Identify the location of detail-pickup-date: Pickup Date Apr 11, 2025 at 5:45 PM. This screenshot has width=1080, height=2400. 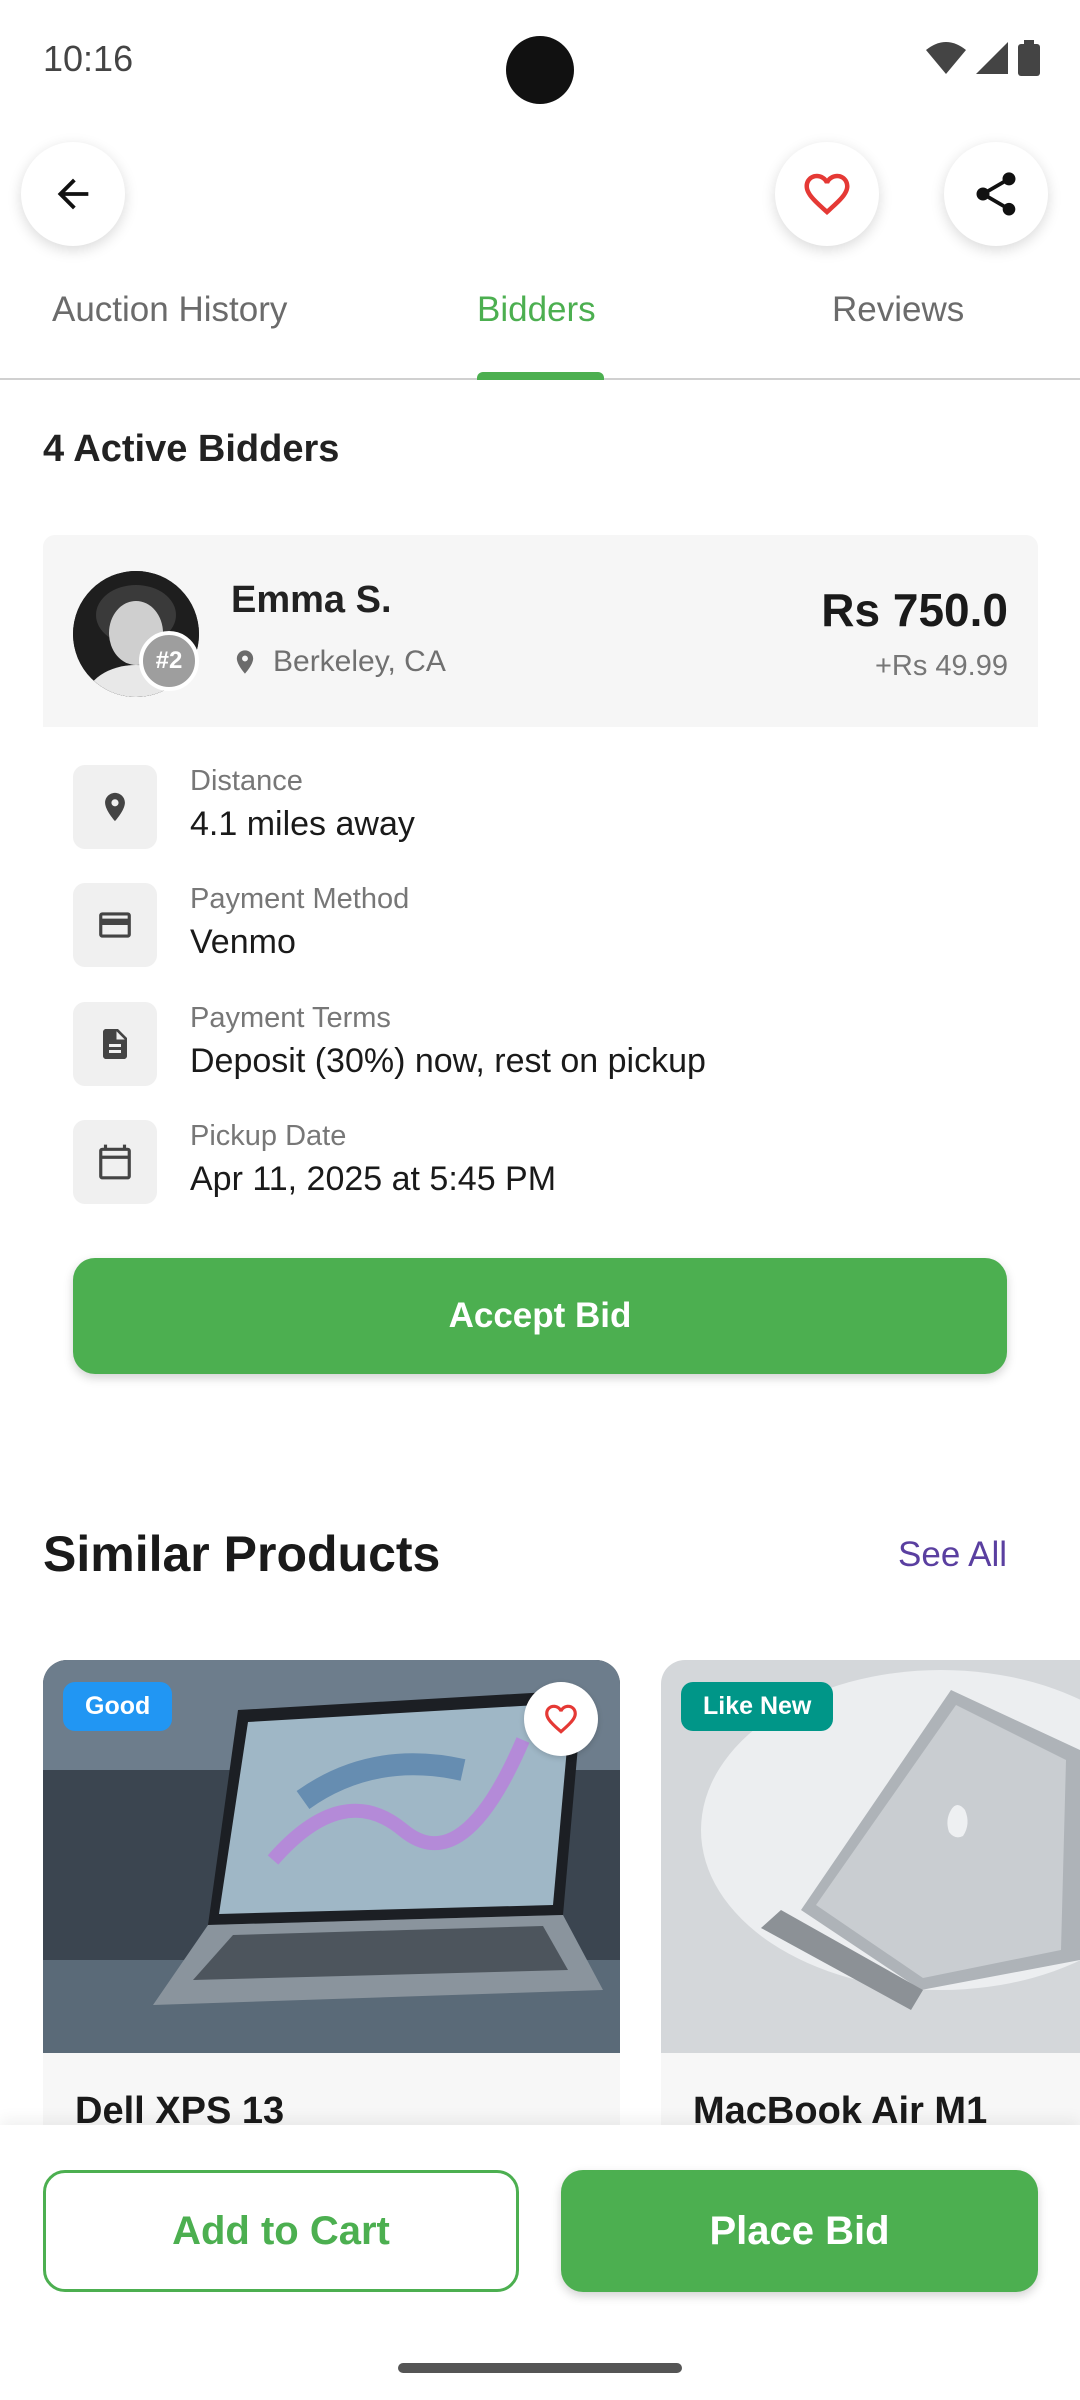
(533, 1165).